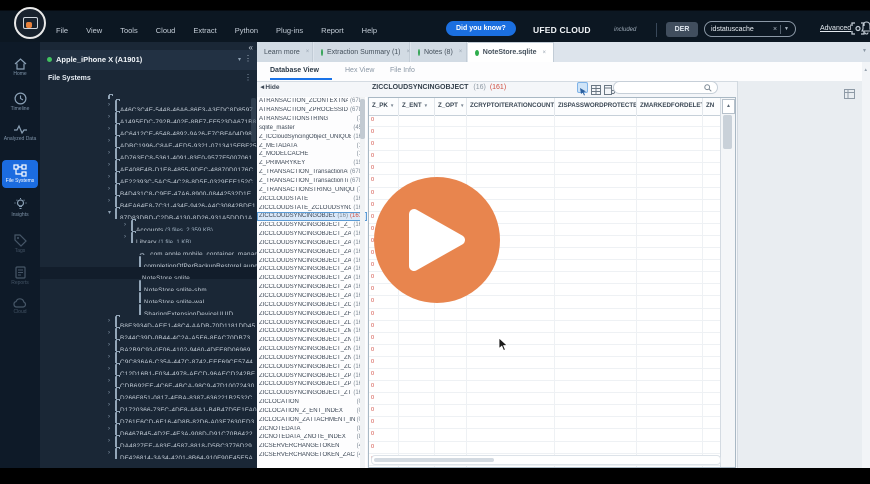 The height and width of the screenshot is (484, 870). Describe the element at coordinates (148, 309) in the screenshot. I see `tree-row: SharingExtensionDeviceUUID` at that location.